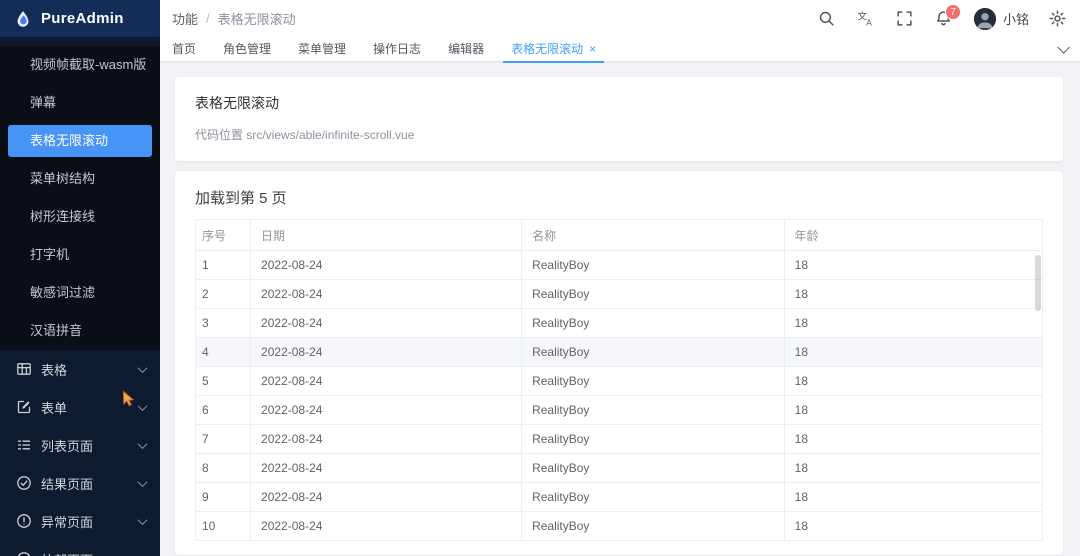  I want to click on sidebar-item-列表页面: 列表页面, so click(80, 445).